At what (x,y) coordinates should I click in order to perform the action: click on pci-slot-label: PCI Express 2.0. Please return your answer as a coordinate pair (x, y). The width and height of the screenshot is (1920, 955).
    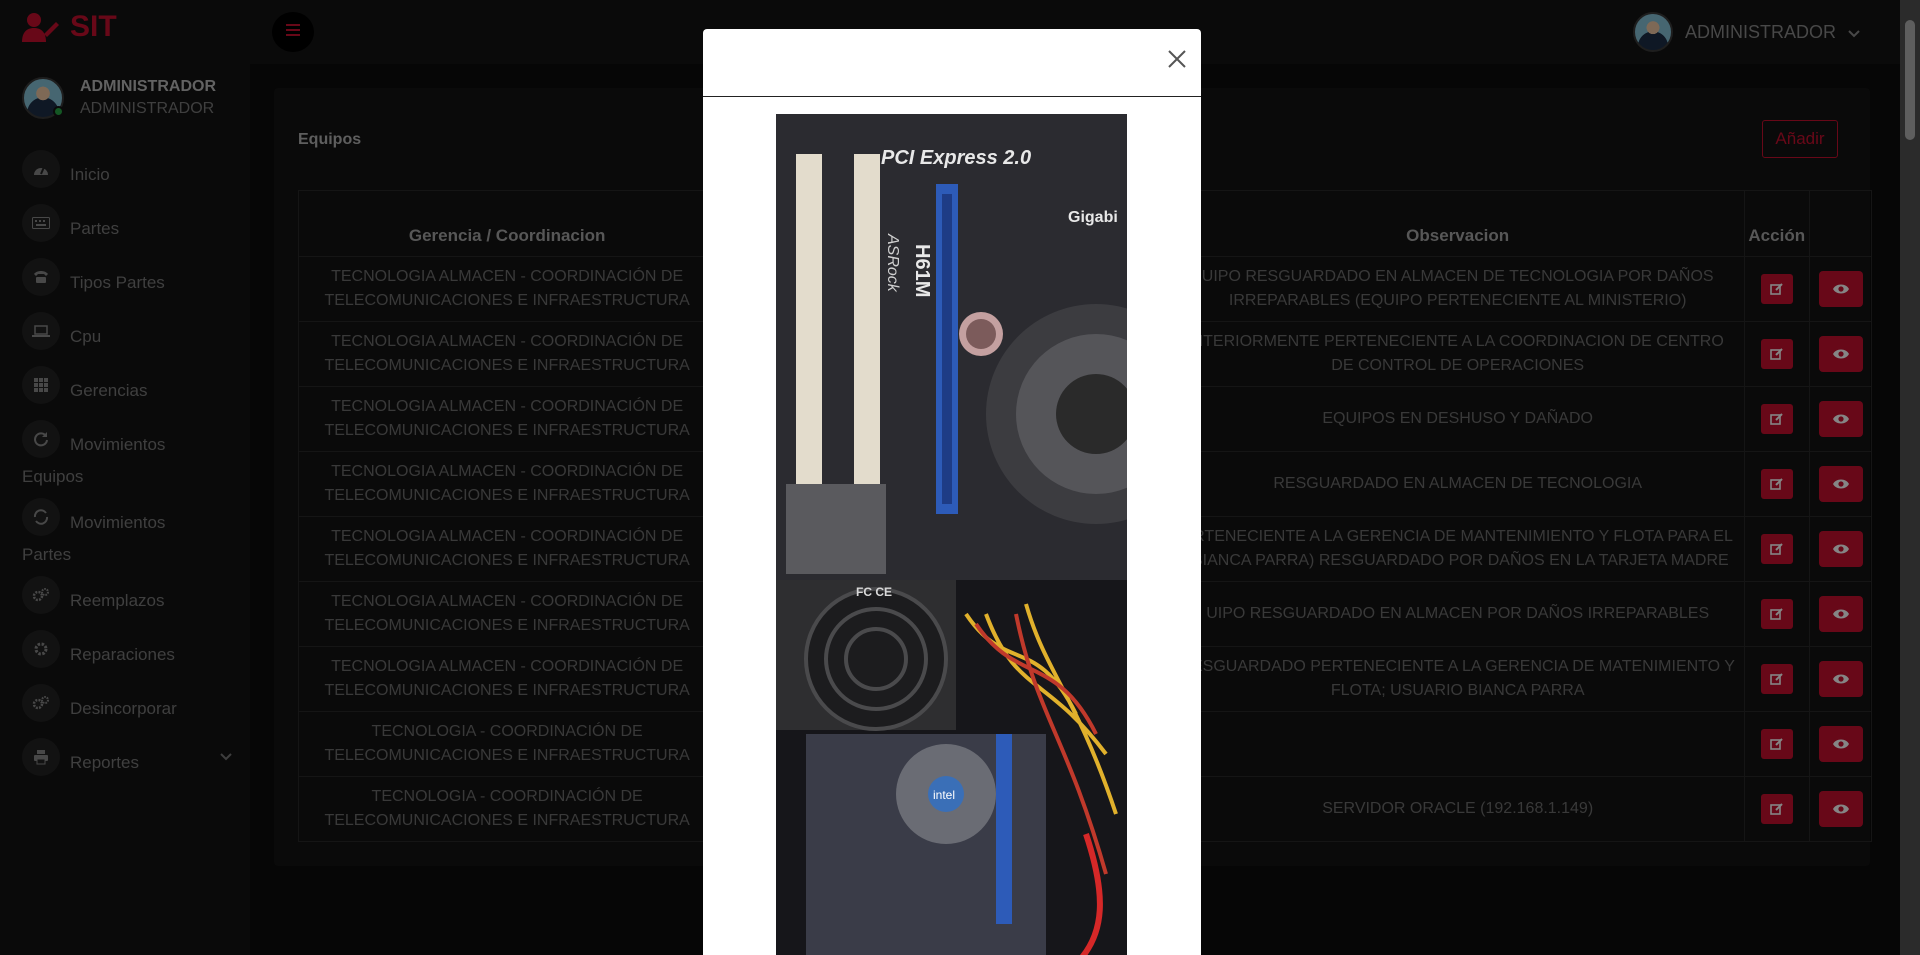
    Looking at the image, I should click on (956, 158).